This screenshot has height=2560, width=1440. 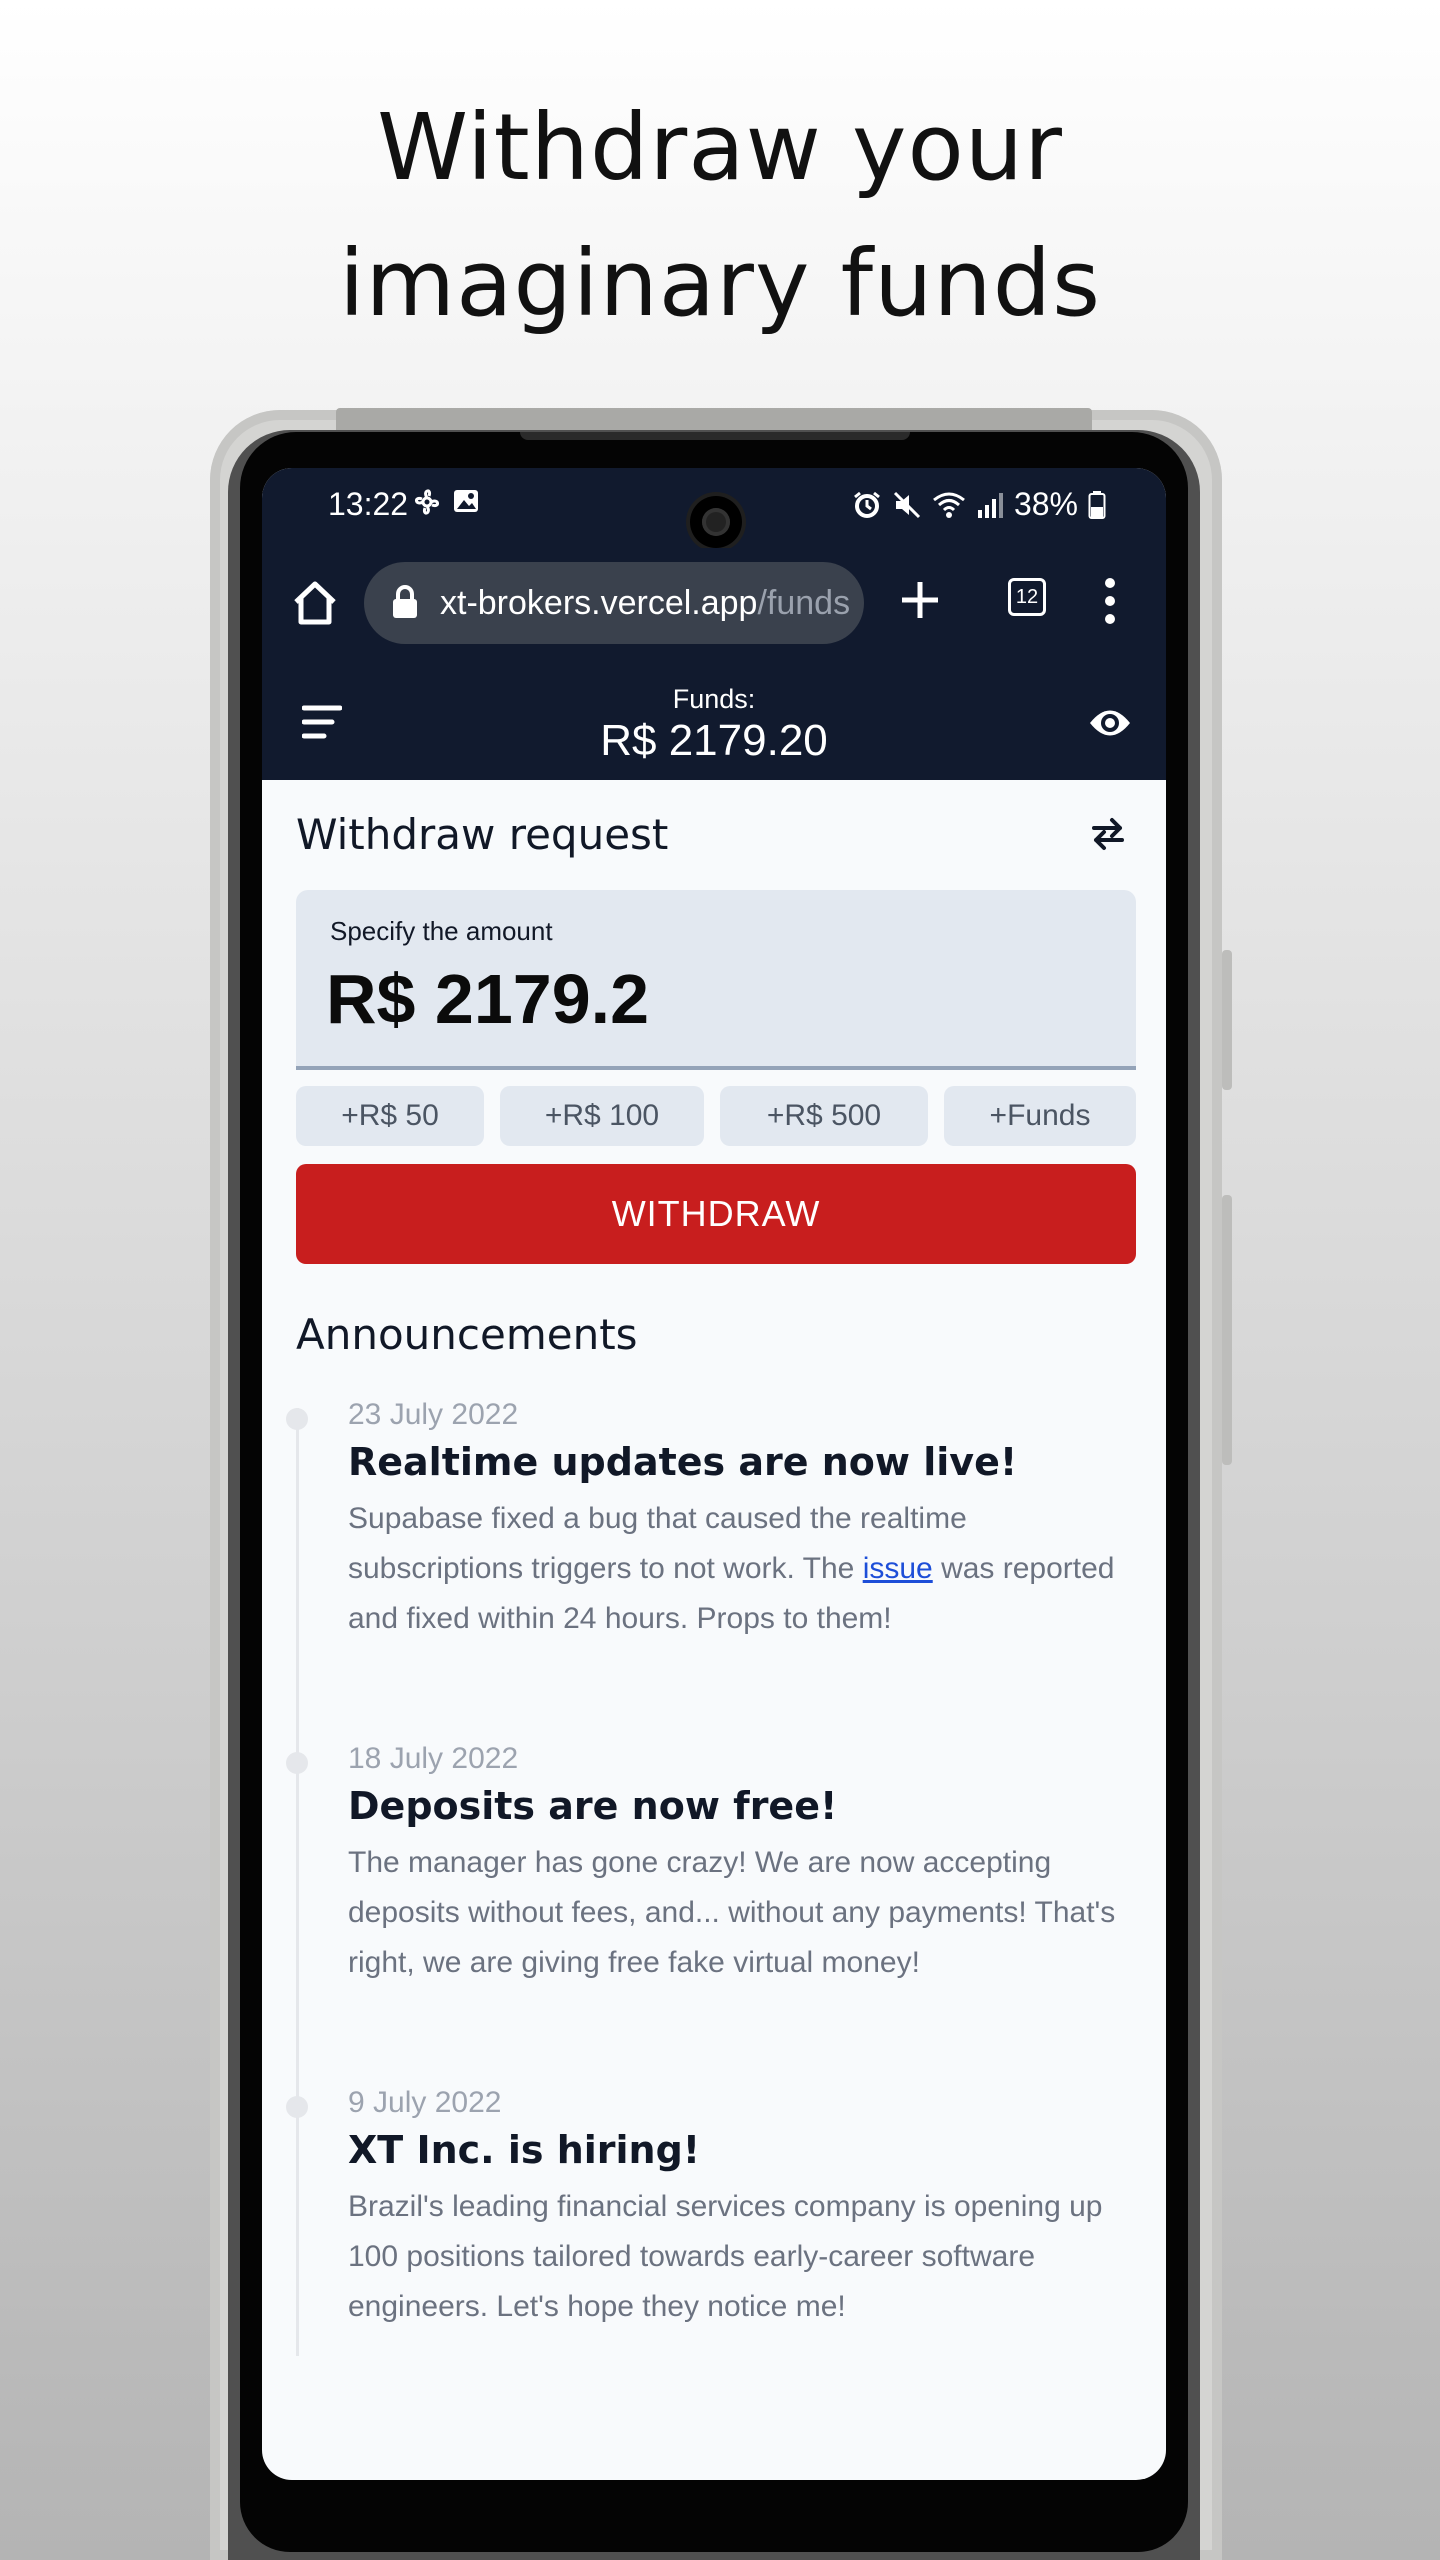 I want to click on phone-volume-button, so click(x=1227, y=1020).